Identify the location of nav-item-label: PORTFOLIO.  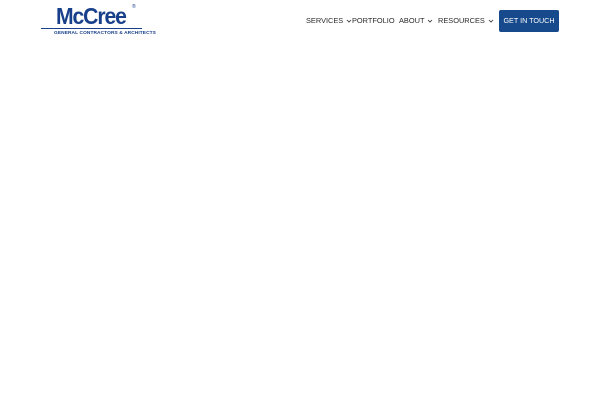
(373, 20).